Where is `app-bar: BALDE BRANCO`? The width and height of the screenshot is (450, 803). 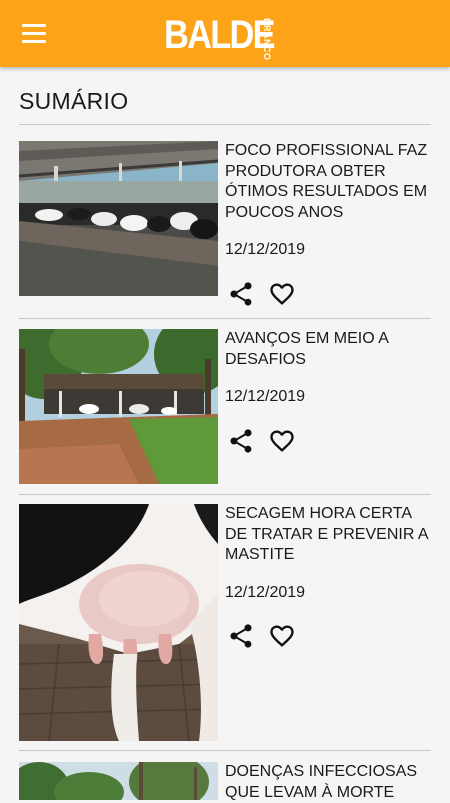 app-bar: BALDE BRANCO is located at coordinates (225, 33).